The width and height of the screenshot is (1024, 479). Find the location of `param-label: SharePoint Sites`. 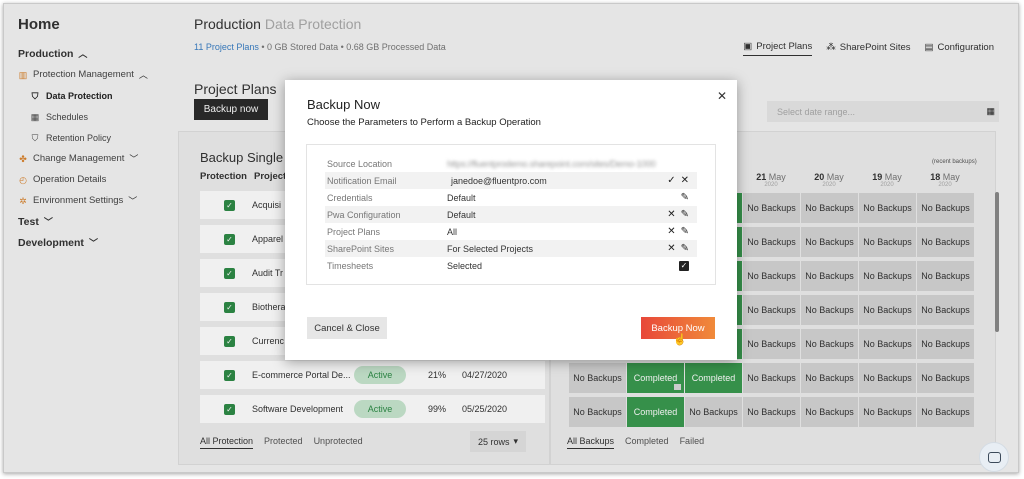

param-label: SharePoint Sites is located at coordinates (361, 248).